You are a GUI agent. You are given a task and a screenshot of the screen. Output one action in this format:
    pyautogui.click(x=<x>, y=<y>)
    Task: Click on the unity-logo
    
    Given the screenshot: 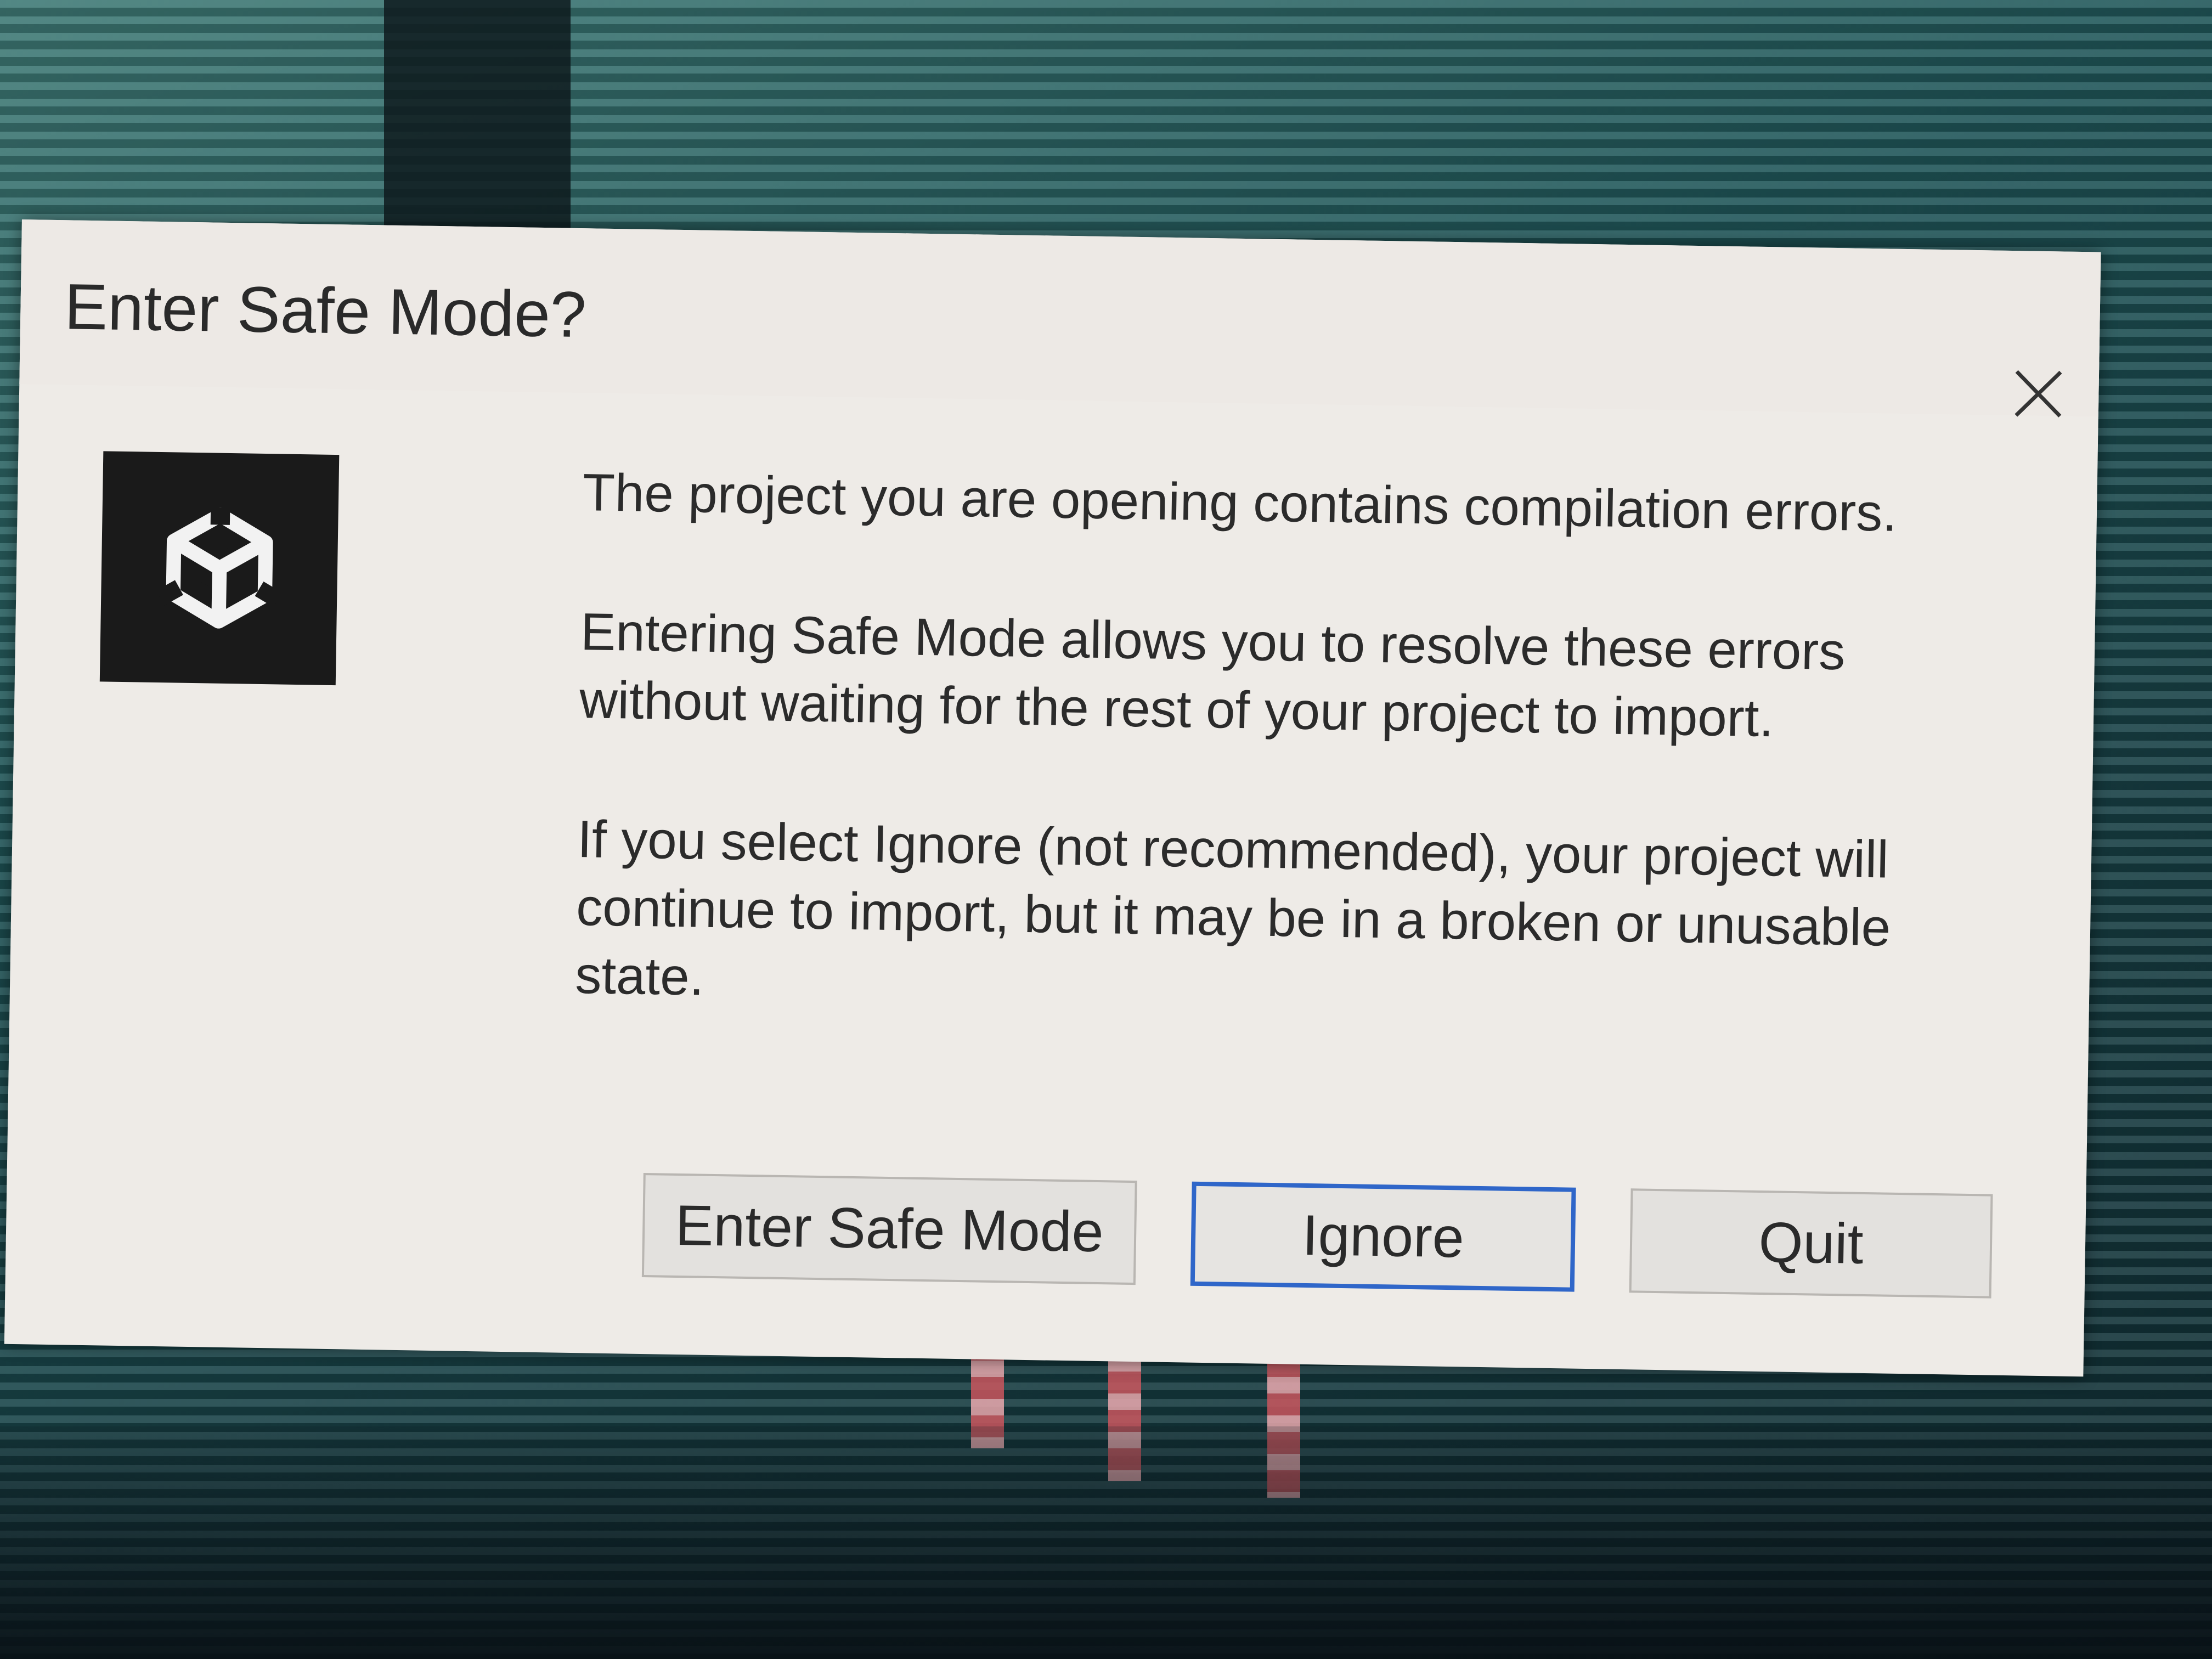 What is the action you would take?
    pyautogui.click(x=219, y=568)
    